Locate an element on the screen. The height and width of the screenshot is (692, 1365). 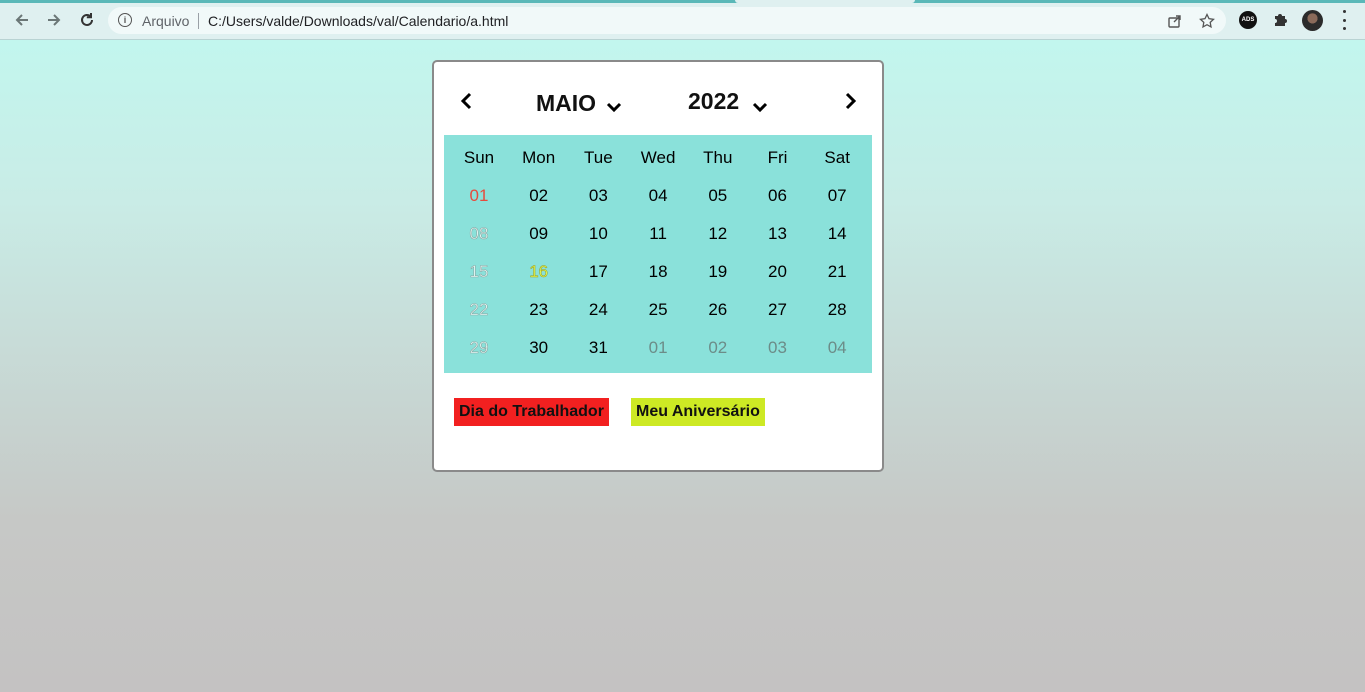
next-month-button is located at coordinates (850, 101).